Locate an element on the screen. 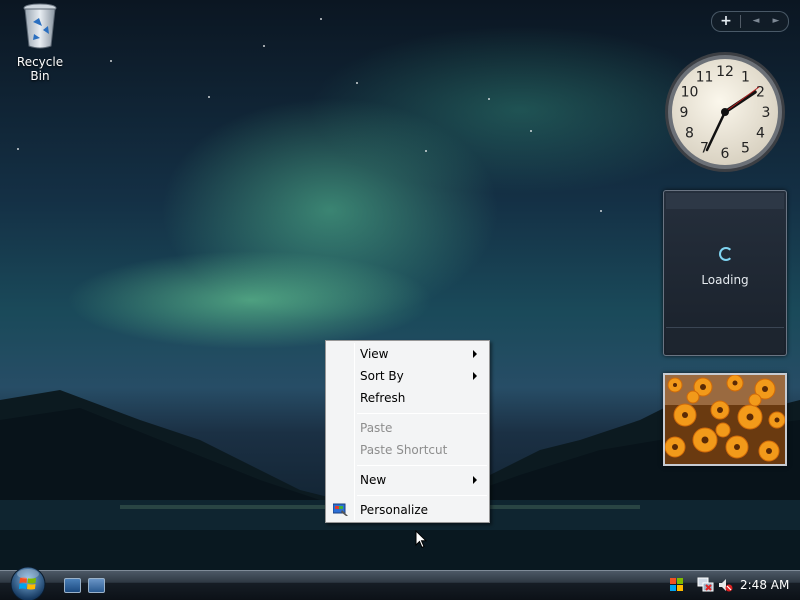 The width and height of the screenshot is (800, 600). menu-item-label: View is located at coordinates (374, 354).